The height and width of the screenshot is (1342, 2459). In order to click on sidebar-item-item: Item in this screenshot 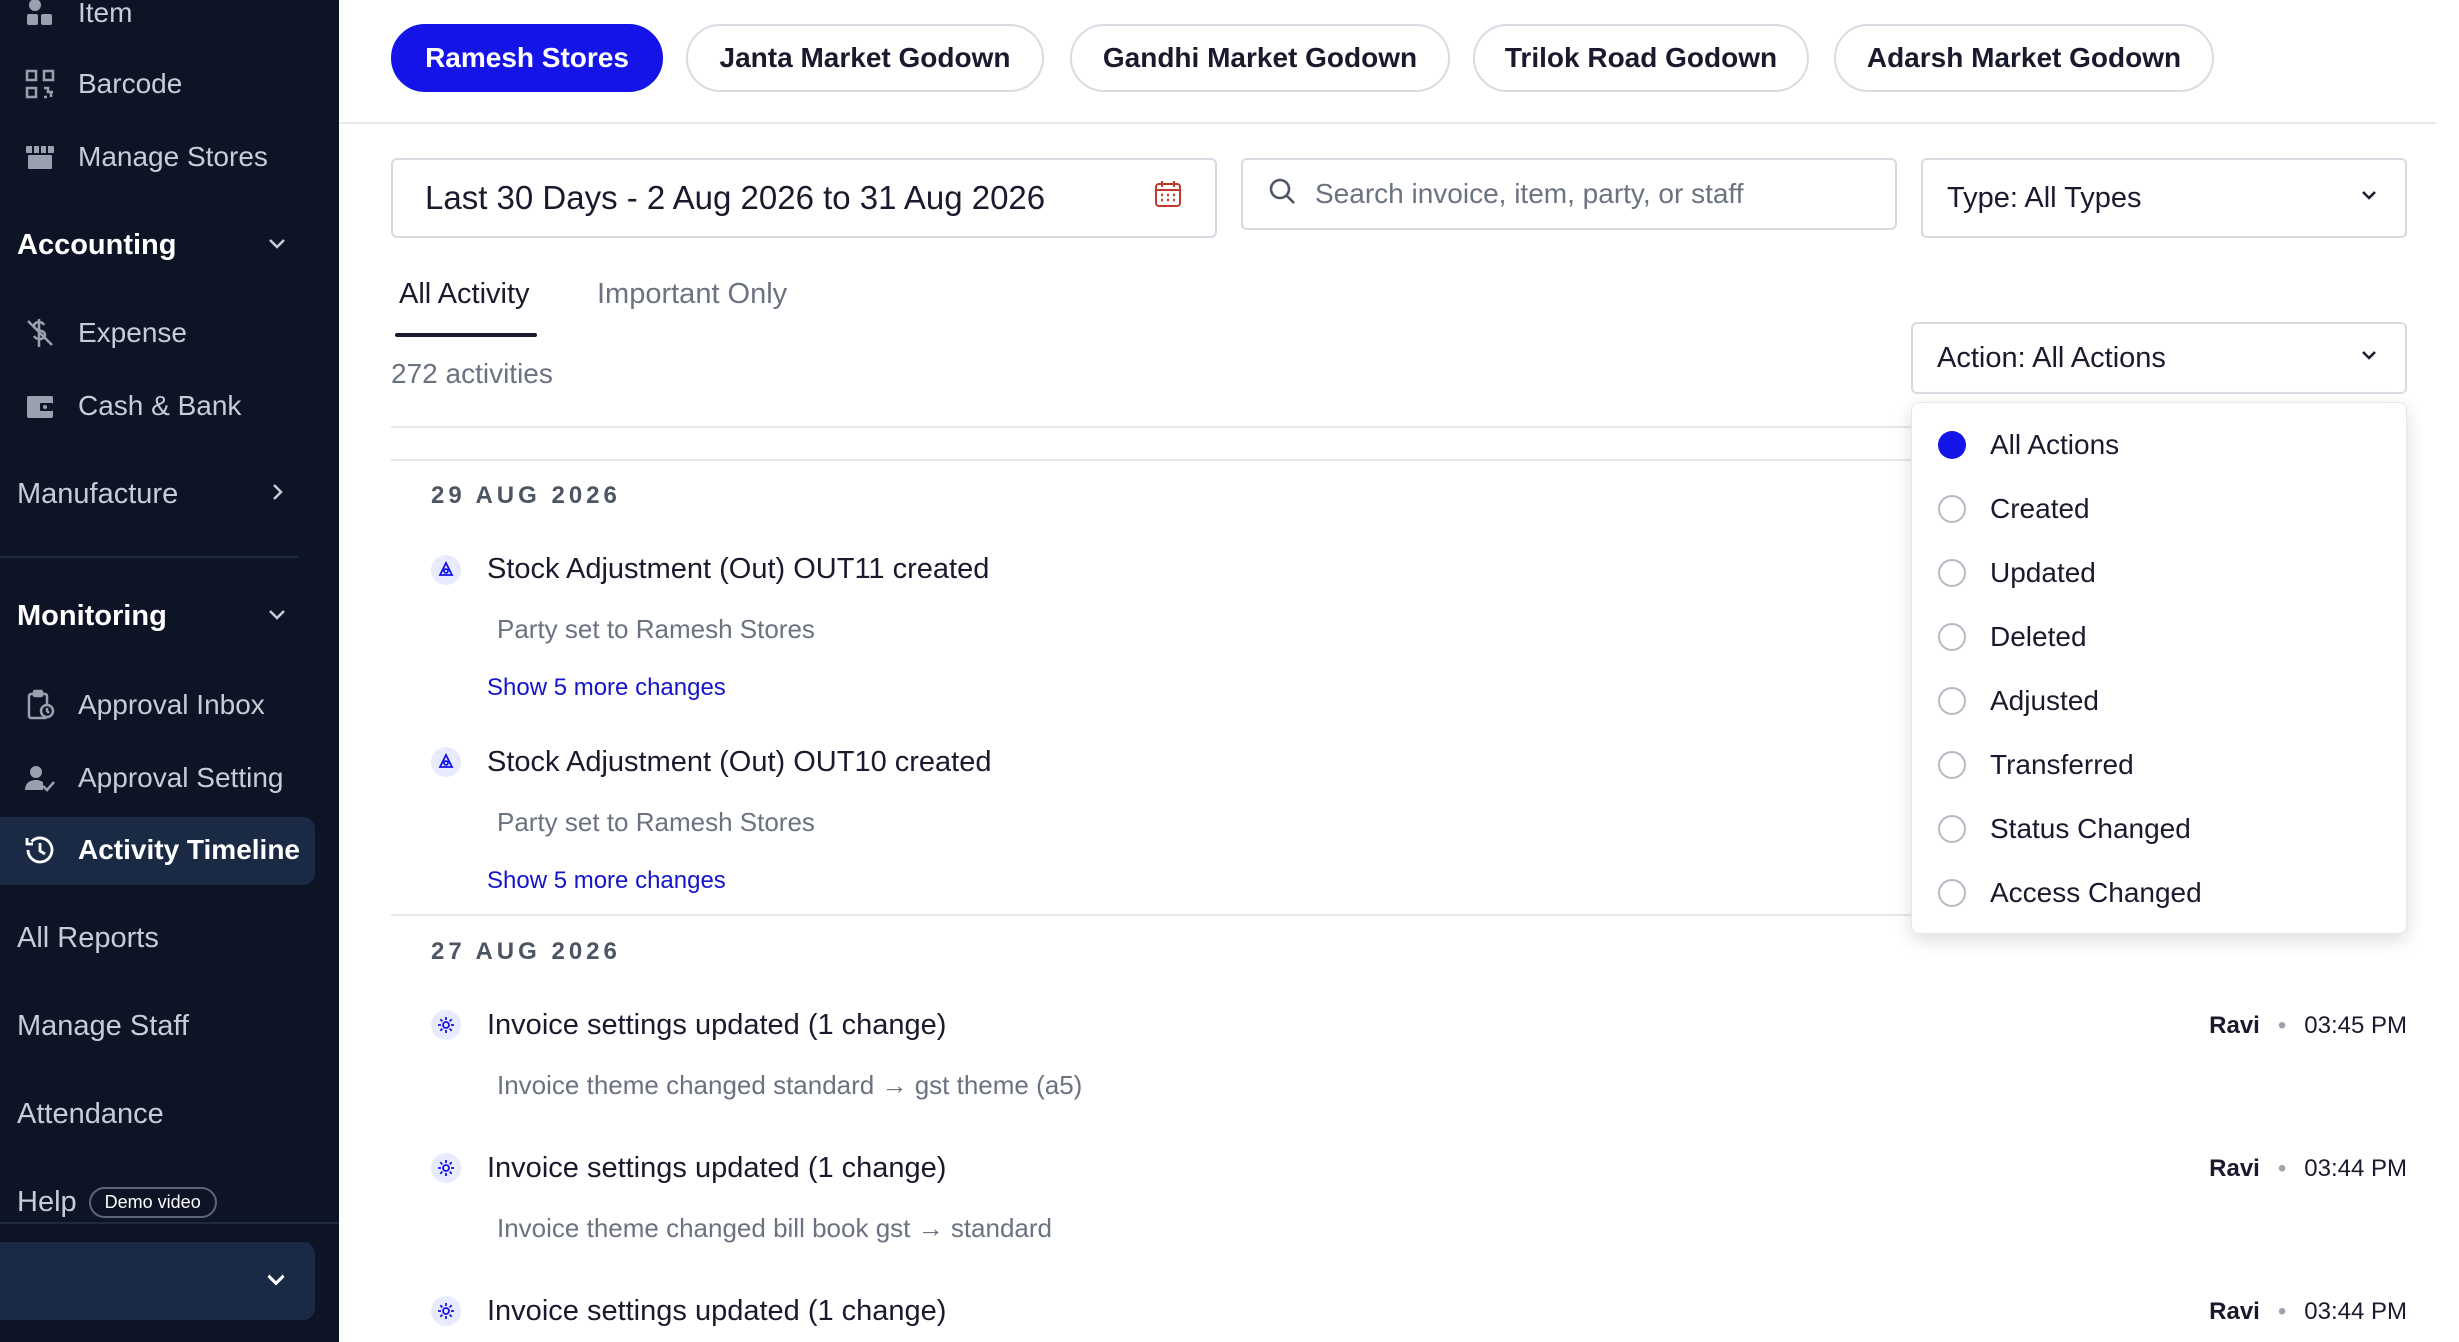, I will do `click(169, 24)`.